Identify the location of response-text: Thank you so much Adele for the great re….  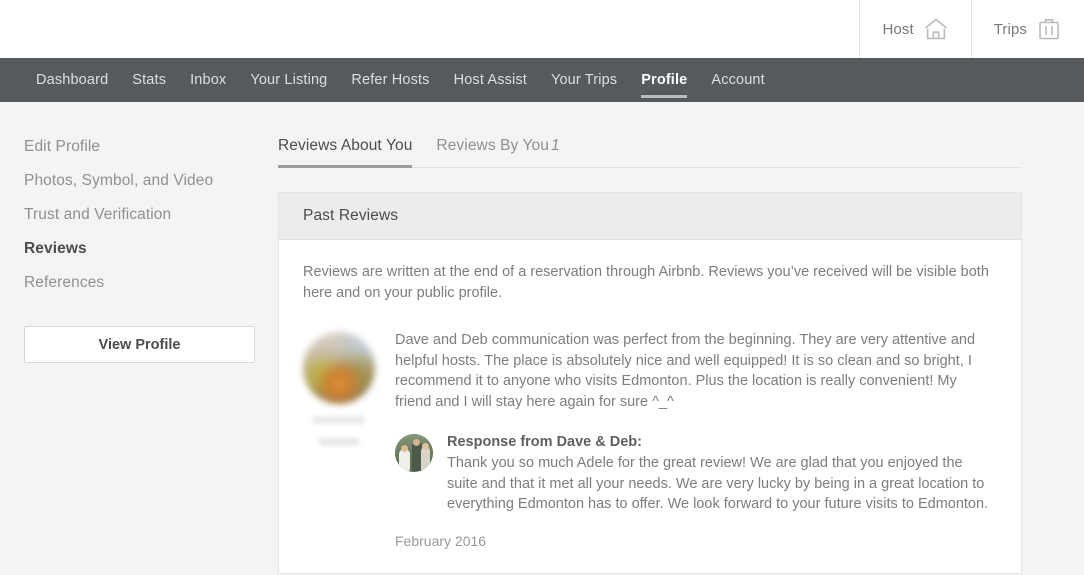
(718, 483).